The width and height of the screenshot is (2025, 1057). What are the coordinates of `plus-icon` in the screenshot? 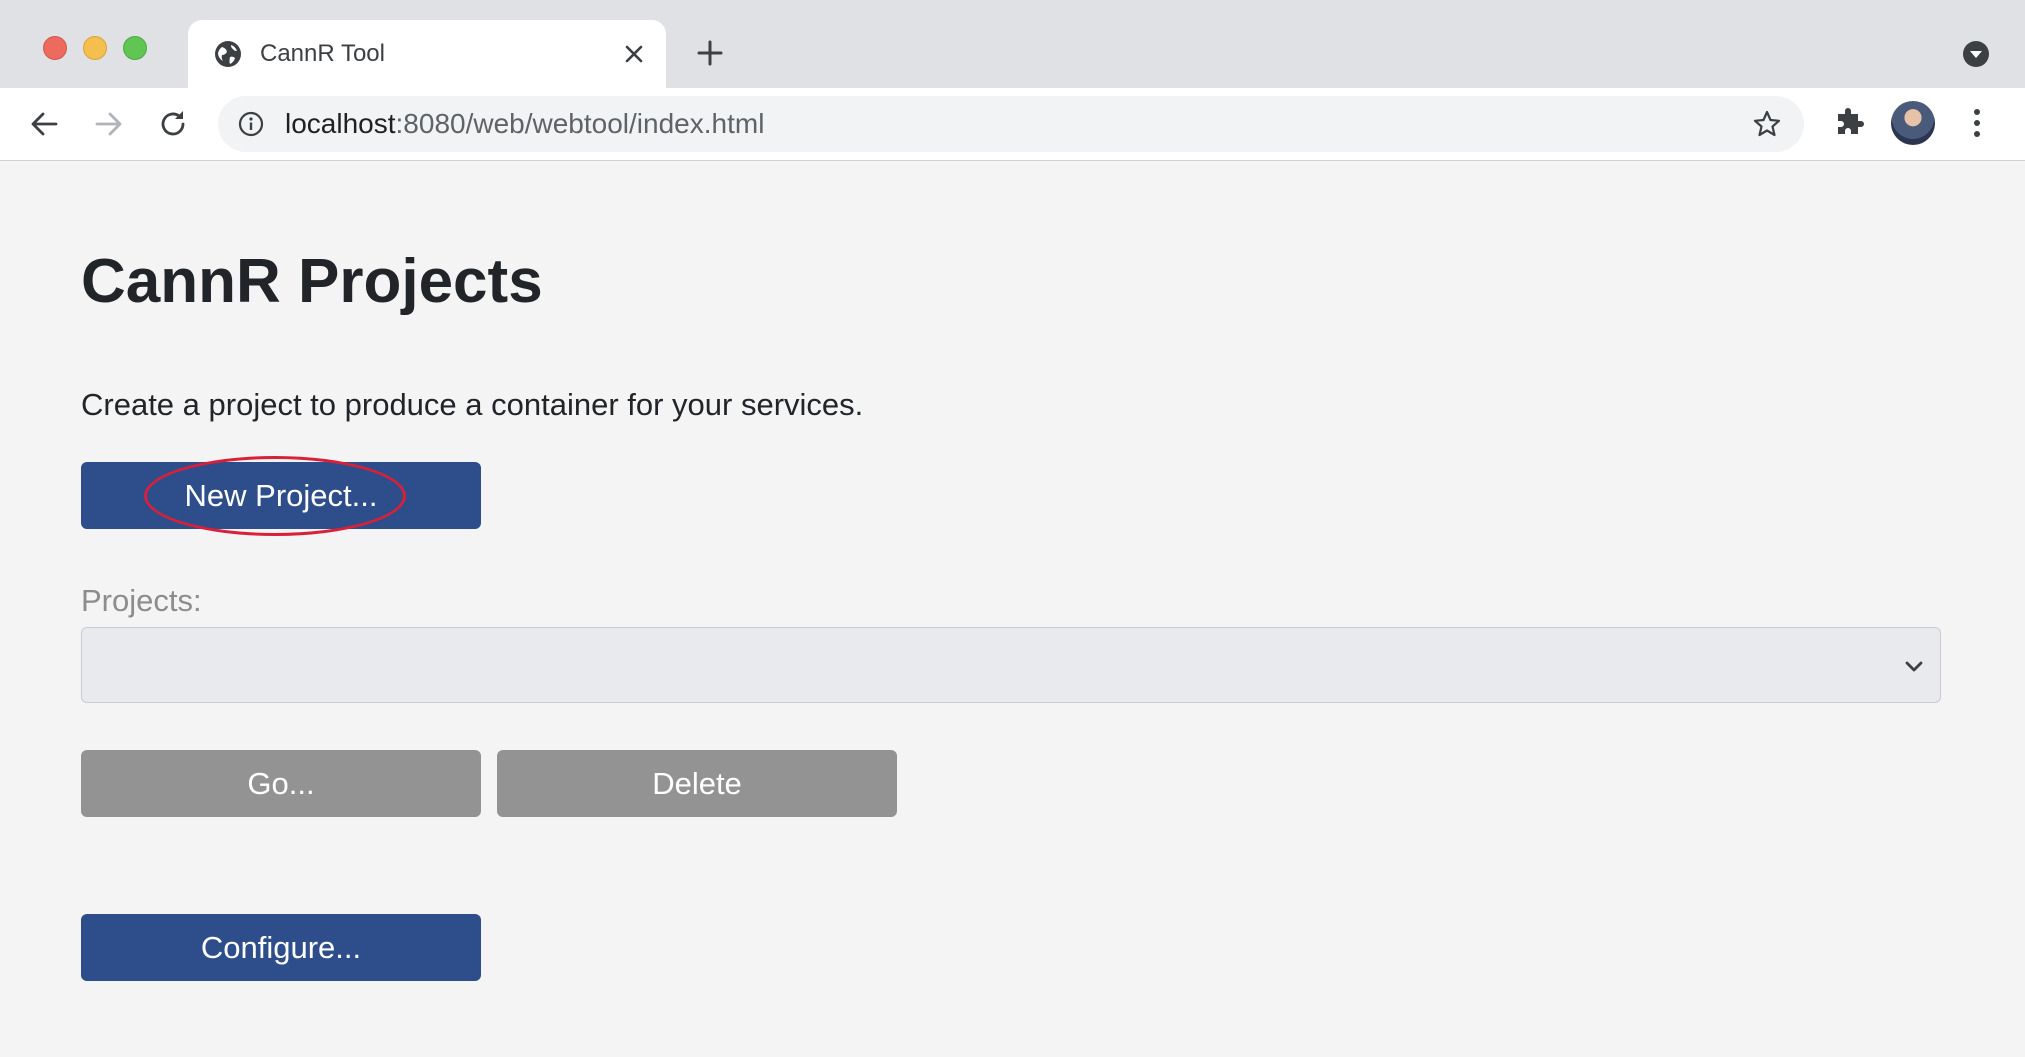 It's located at (710, 53).